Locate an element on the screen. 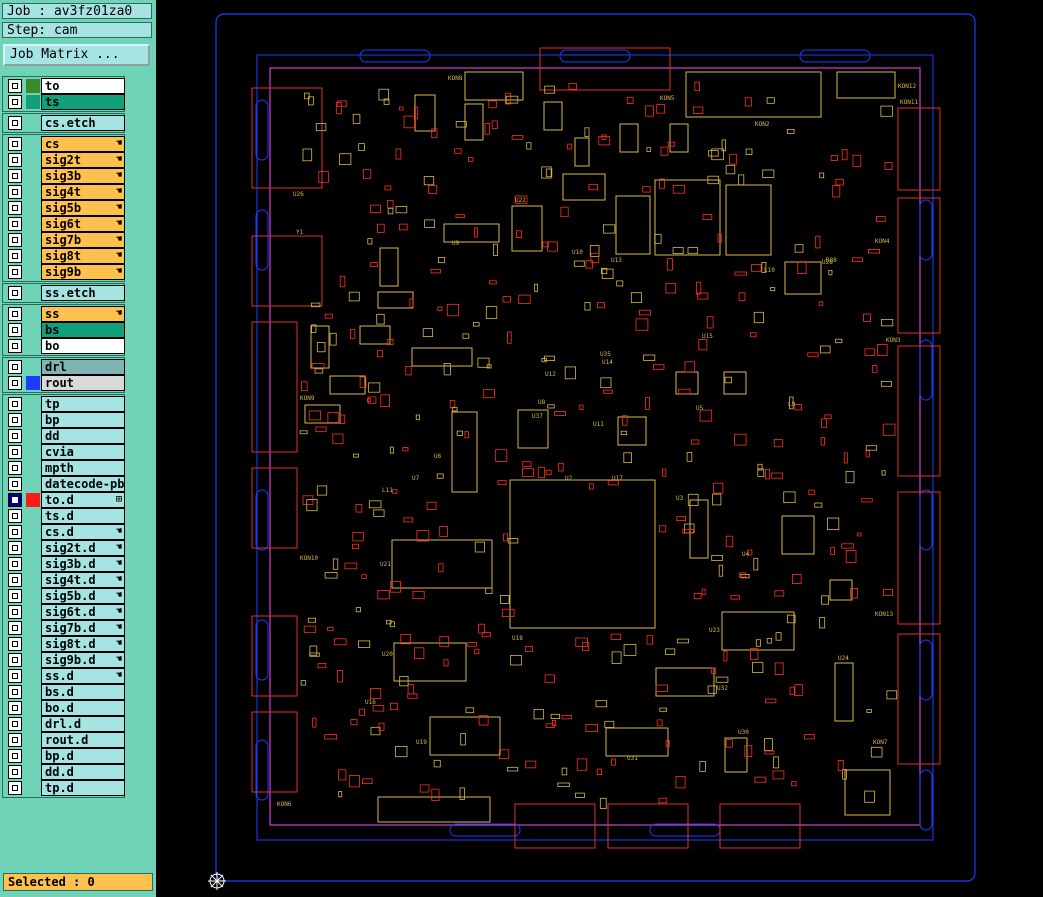  layer-row-bs.d: bs.d is located at coordinates (64, 692).